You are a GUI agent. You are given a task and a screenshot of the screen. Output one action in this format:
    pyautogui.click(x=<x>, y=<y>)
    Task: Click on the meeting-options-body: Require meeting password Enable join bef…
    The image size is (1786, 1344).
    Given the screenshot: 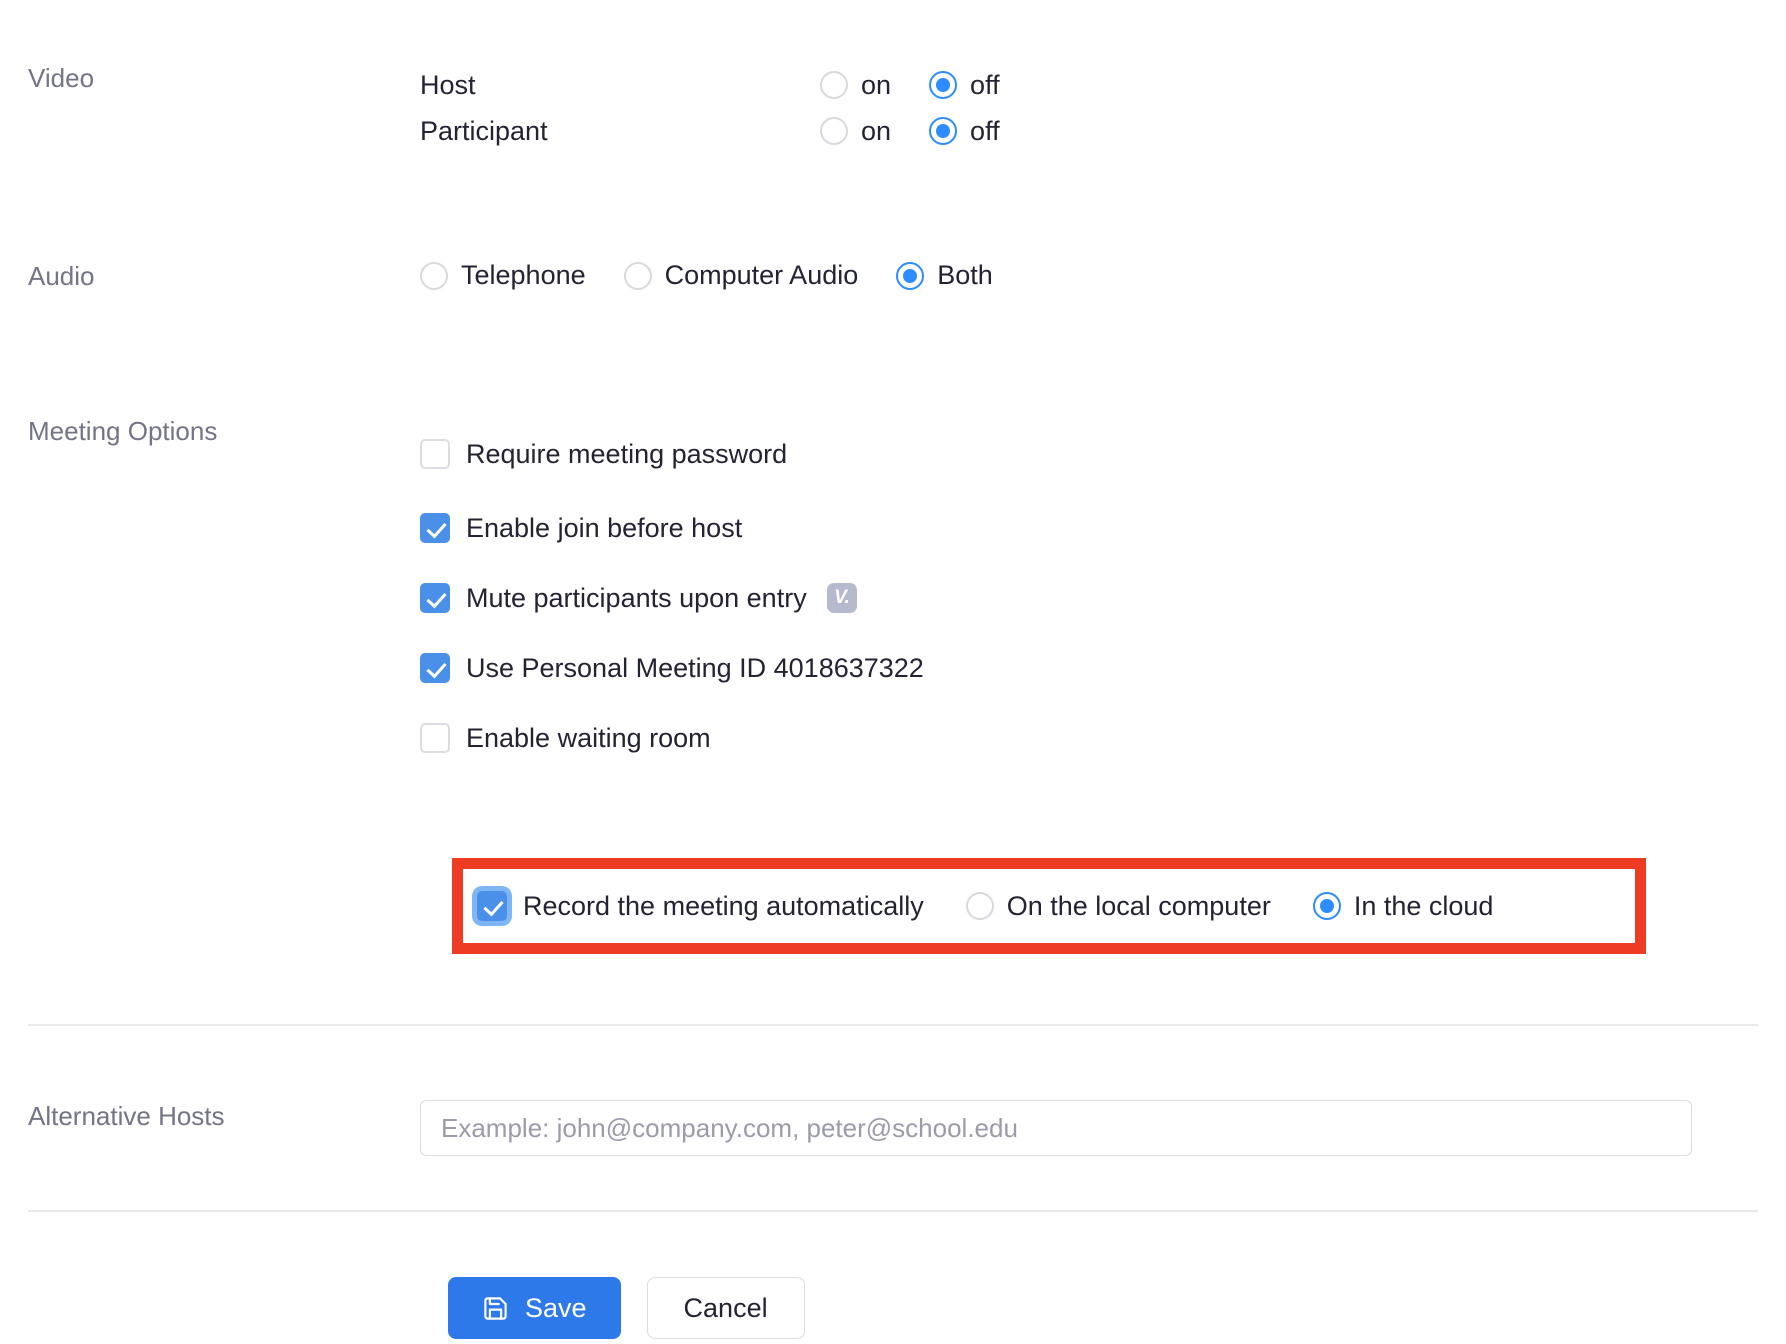 What is the action you would take?
    pyautogui.click(x=672, y=594)
    